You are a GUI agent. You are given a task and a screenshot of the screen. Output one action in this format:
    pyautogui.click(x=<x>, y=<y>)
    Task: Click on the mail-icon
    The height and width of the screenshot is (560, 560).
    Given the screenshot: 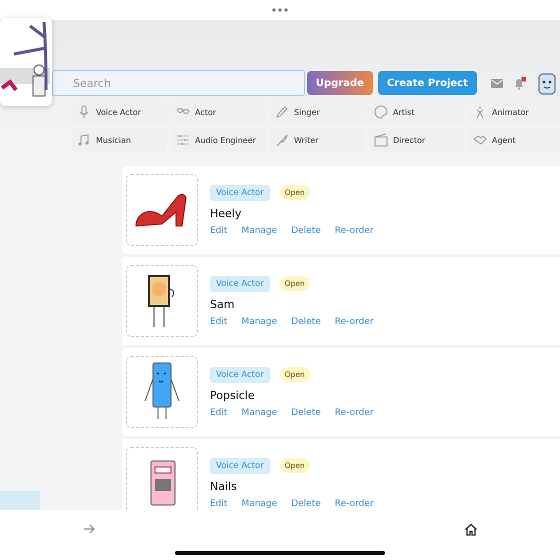 What is the action you would take?
    pyautogui.click(x=496, y=83)
    